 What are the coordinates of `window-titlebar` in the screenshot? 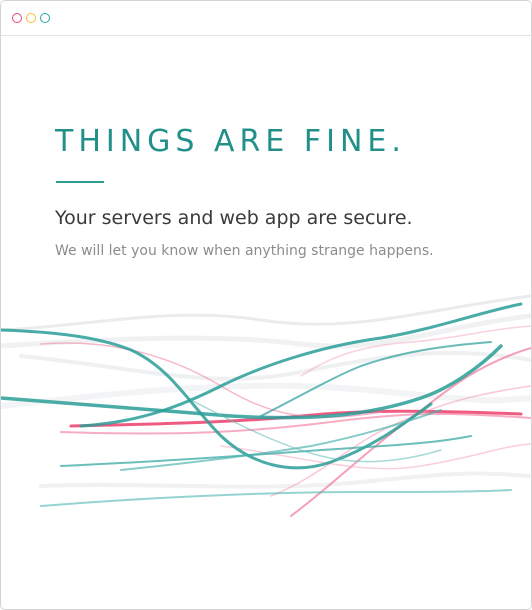 It's located at (266, 18).